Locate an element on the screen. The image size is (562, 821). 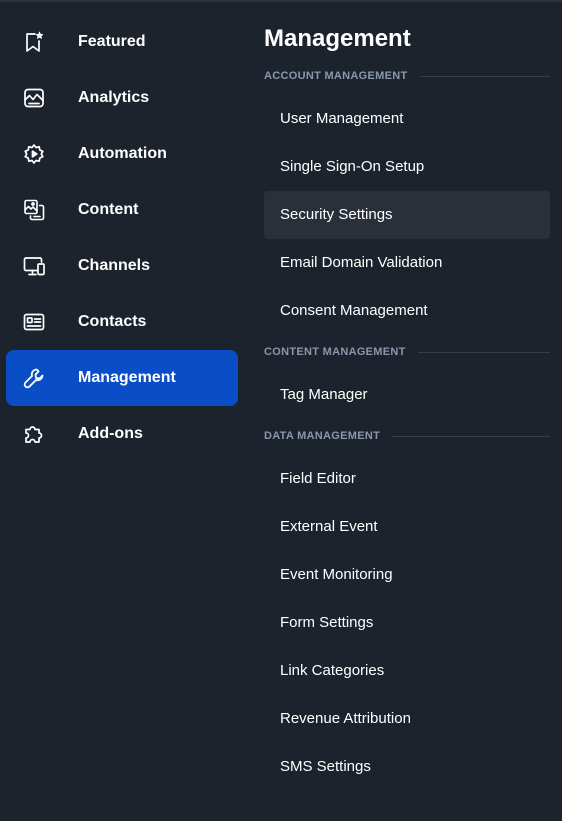
menu-item-consent-management: Consent Management is located at coordinates (407, 311).